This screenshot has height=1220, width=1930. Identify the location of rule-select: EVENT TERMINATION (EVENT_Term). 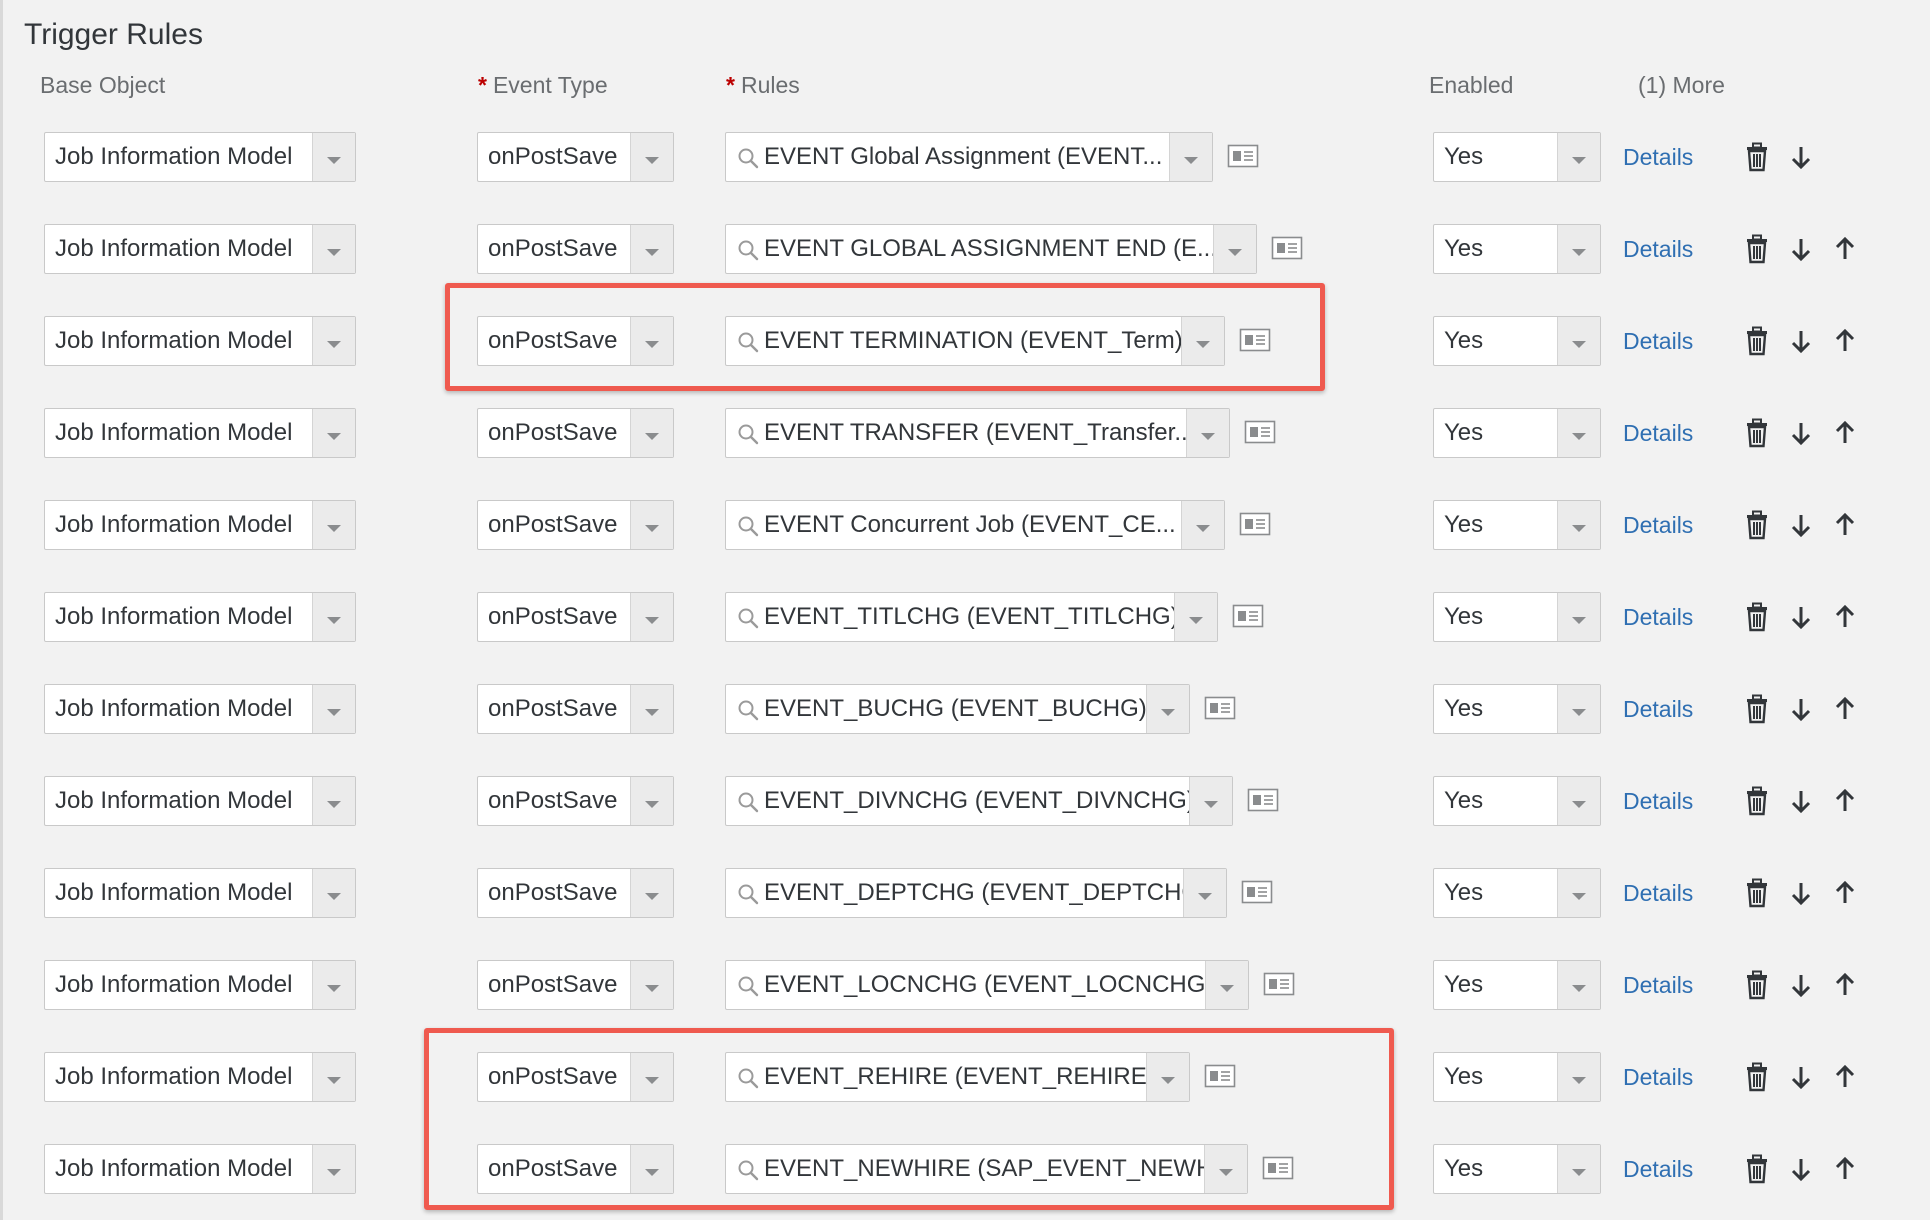
(975, 341).